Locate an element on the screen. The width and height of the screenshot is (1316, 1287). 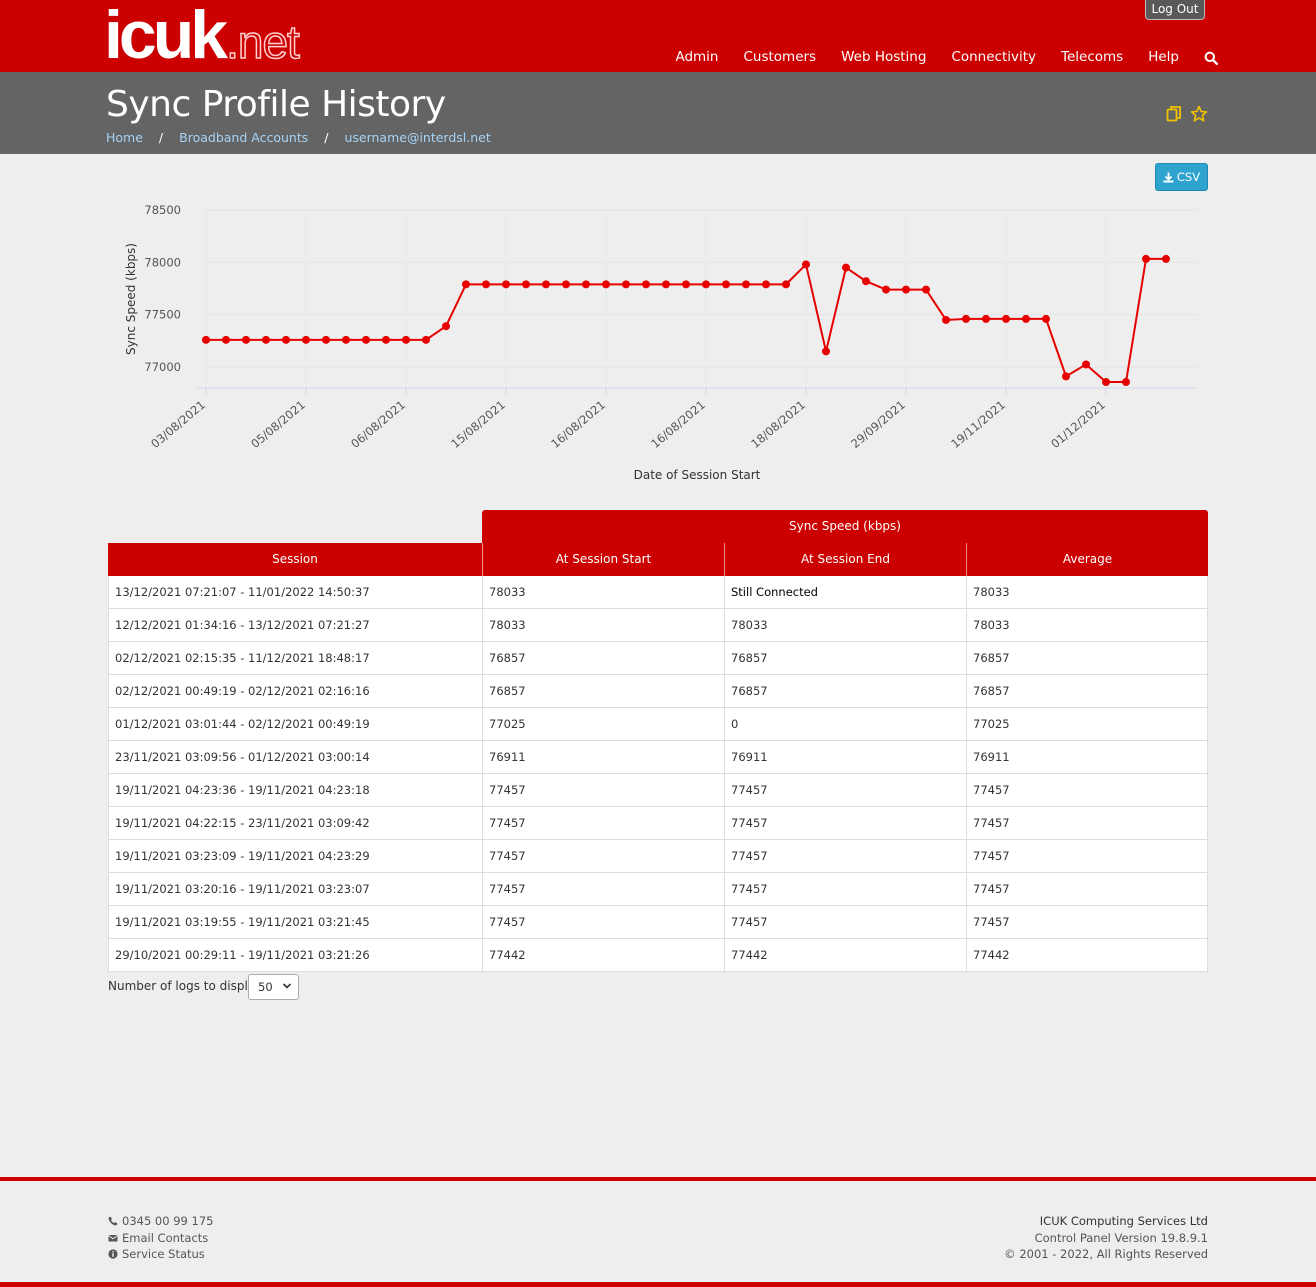
nav-admin: Admin is located at coordinates (696, 57).